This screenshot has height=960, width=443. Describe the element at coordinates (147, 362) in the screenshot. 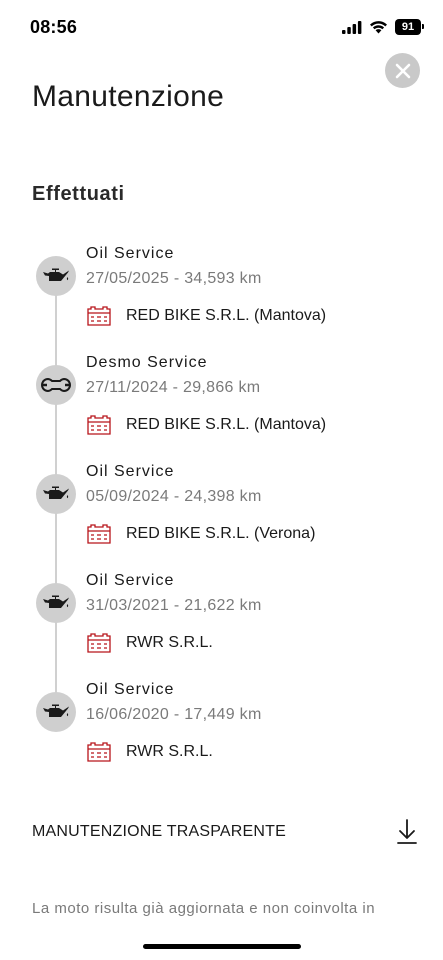

I see `entry-title: Desmo Service` at that location.